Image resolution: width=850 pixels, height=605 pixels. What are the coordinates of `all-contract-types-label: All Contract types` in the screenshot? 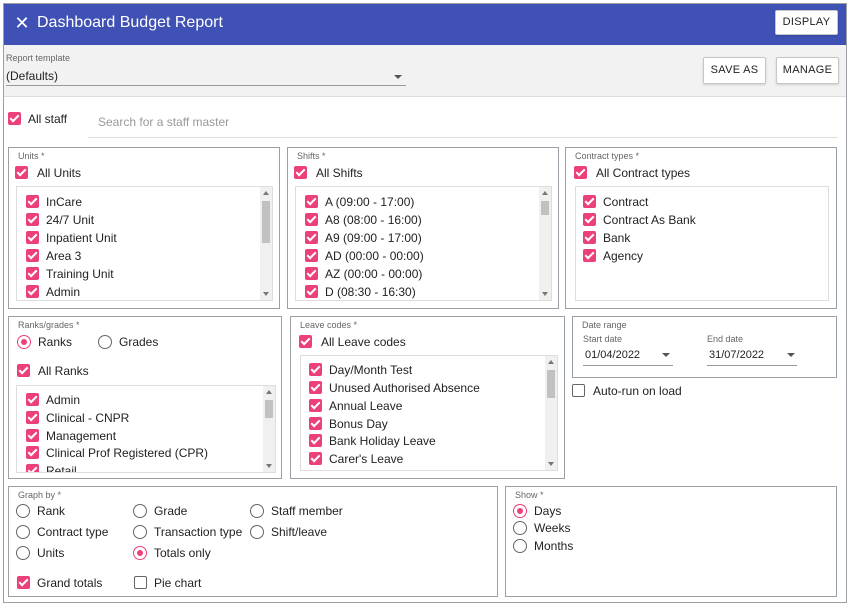 It's located at (643, 173).